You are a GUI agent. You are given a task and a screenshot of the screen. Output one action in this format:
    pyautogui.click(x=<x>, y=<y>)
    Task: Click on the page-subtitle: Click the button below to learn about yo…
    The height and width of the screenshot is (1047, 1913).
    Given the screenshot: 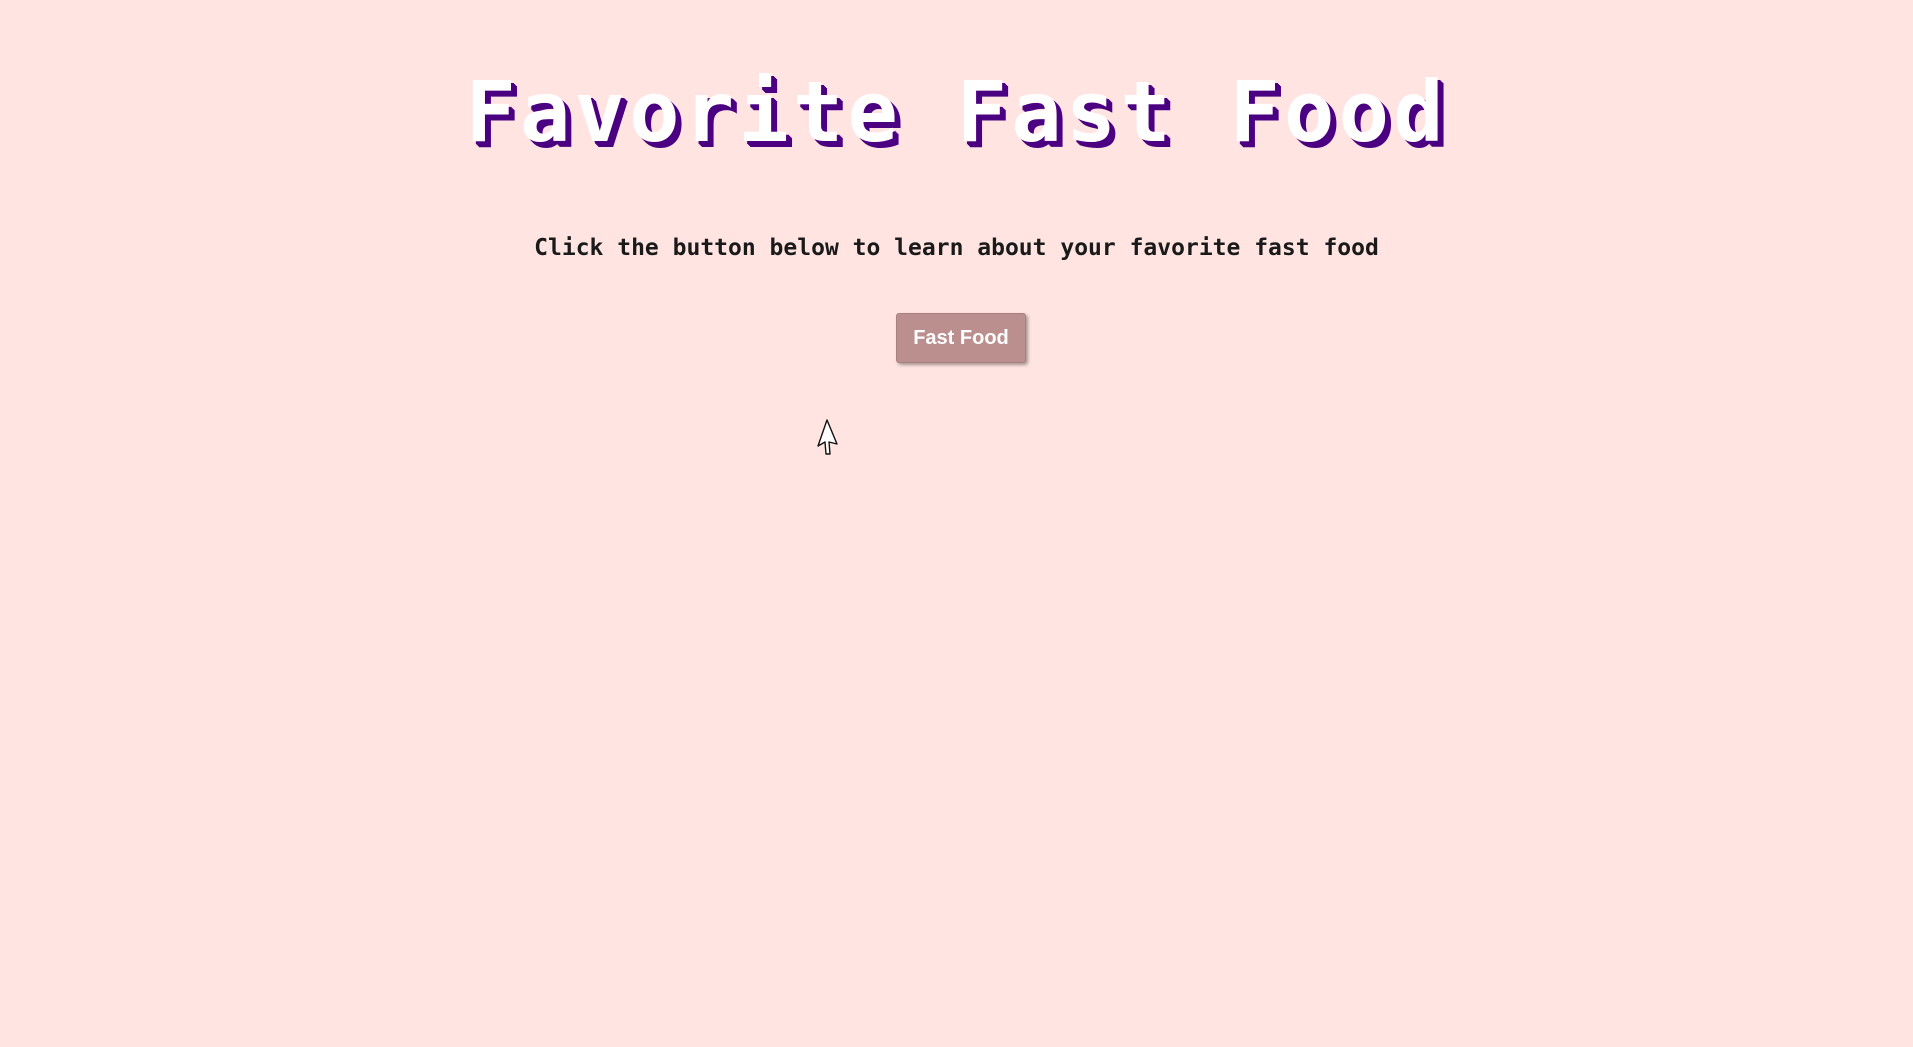 What is the action you would take?
    pyautogui.click(x=956, y=248)
    